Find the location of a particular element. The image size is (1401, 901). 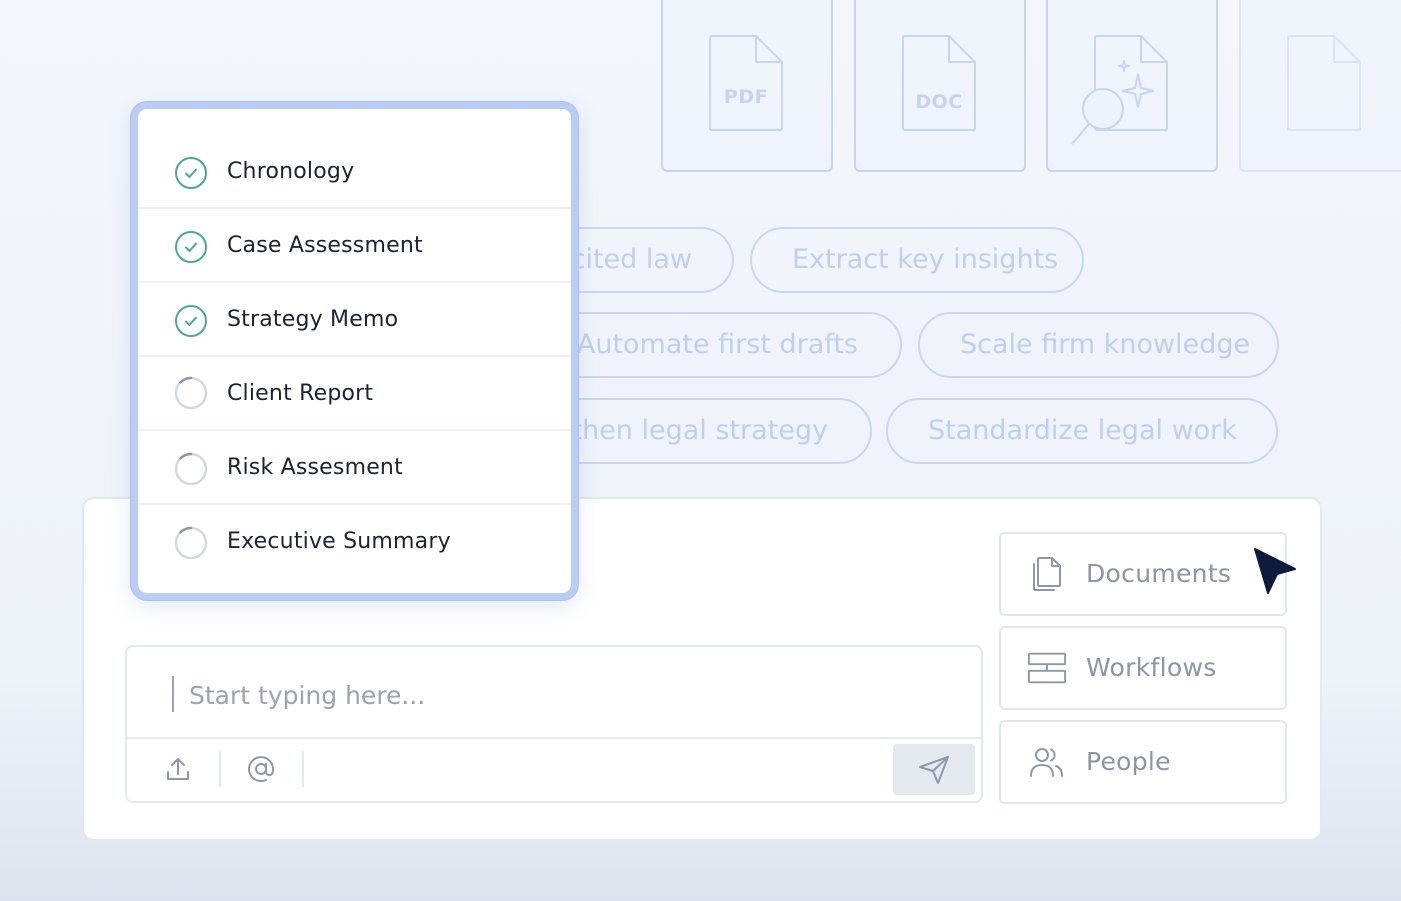

pdf-file-card: PDF is located at coordinates (747, 86).